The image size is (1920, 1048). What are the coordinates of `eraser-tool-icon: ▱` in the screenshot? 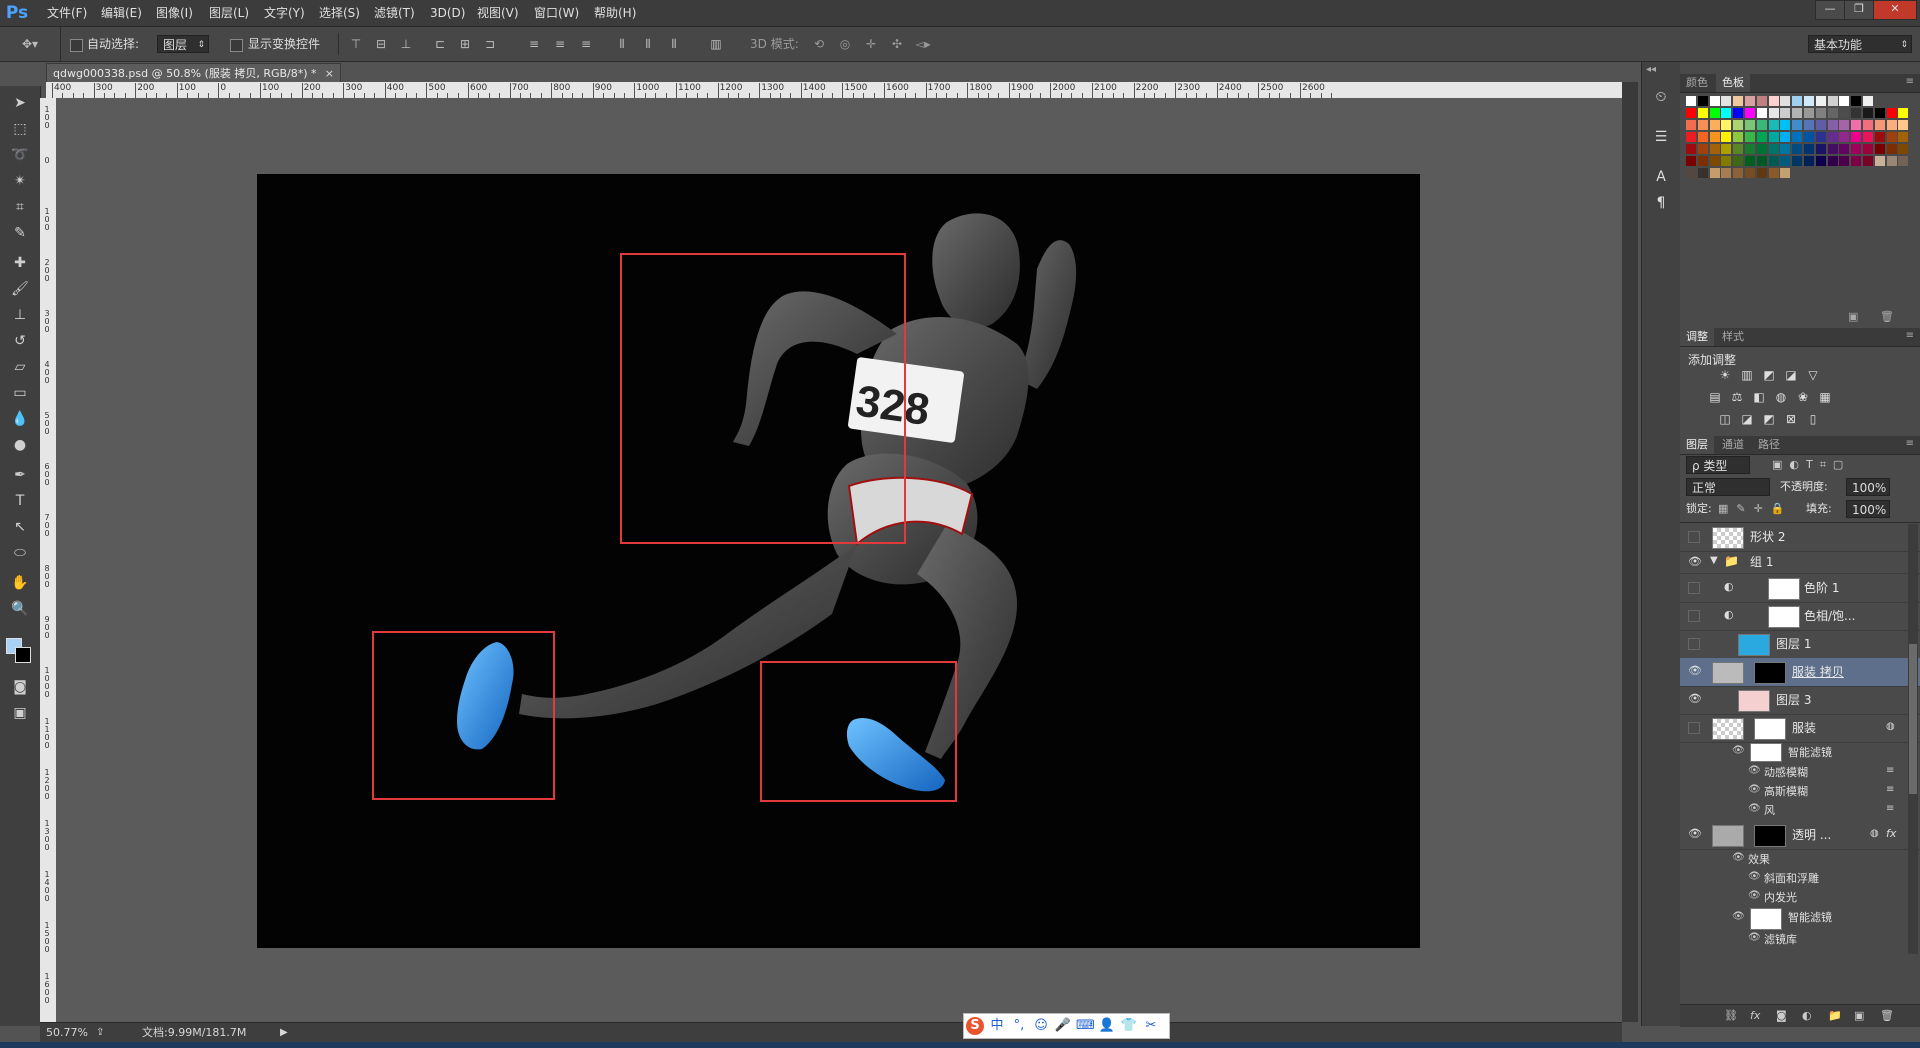 It's located at (20, 367).